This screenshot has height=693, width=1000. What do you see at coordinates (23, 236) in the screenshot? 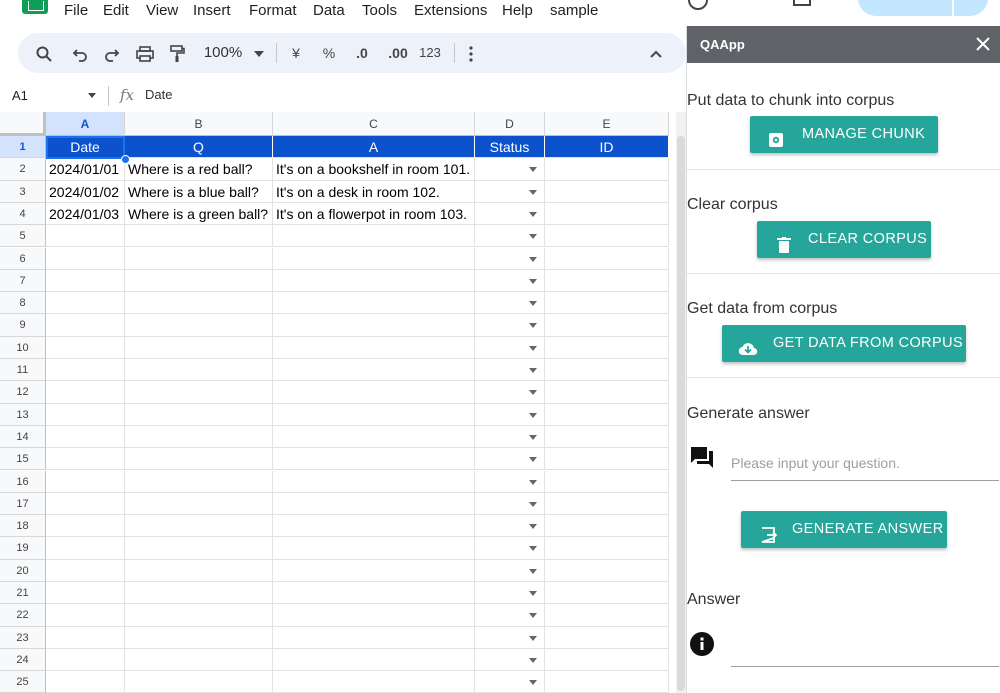
I see `row-header: 5` at bounding box center [23, 236].